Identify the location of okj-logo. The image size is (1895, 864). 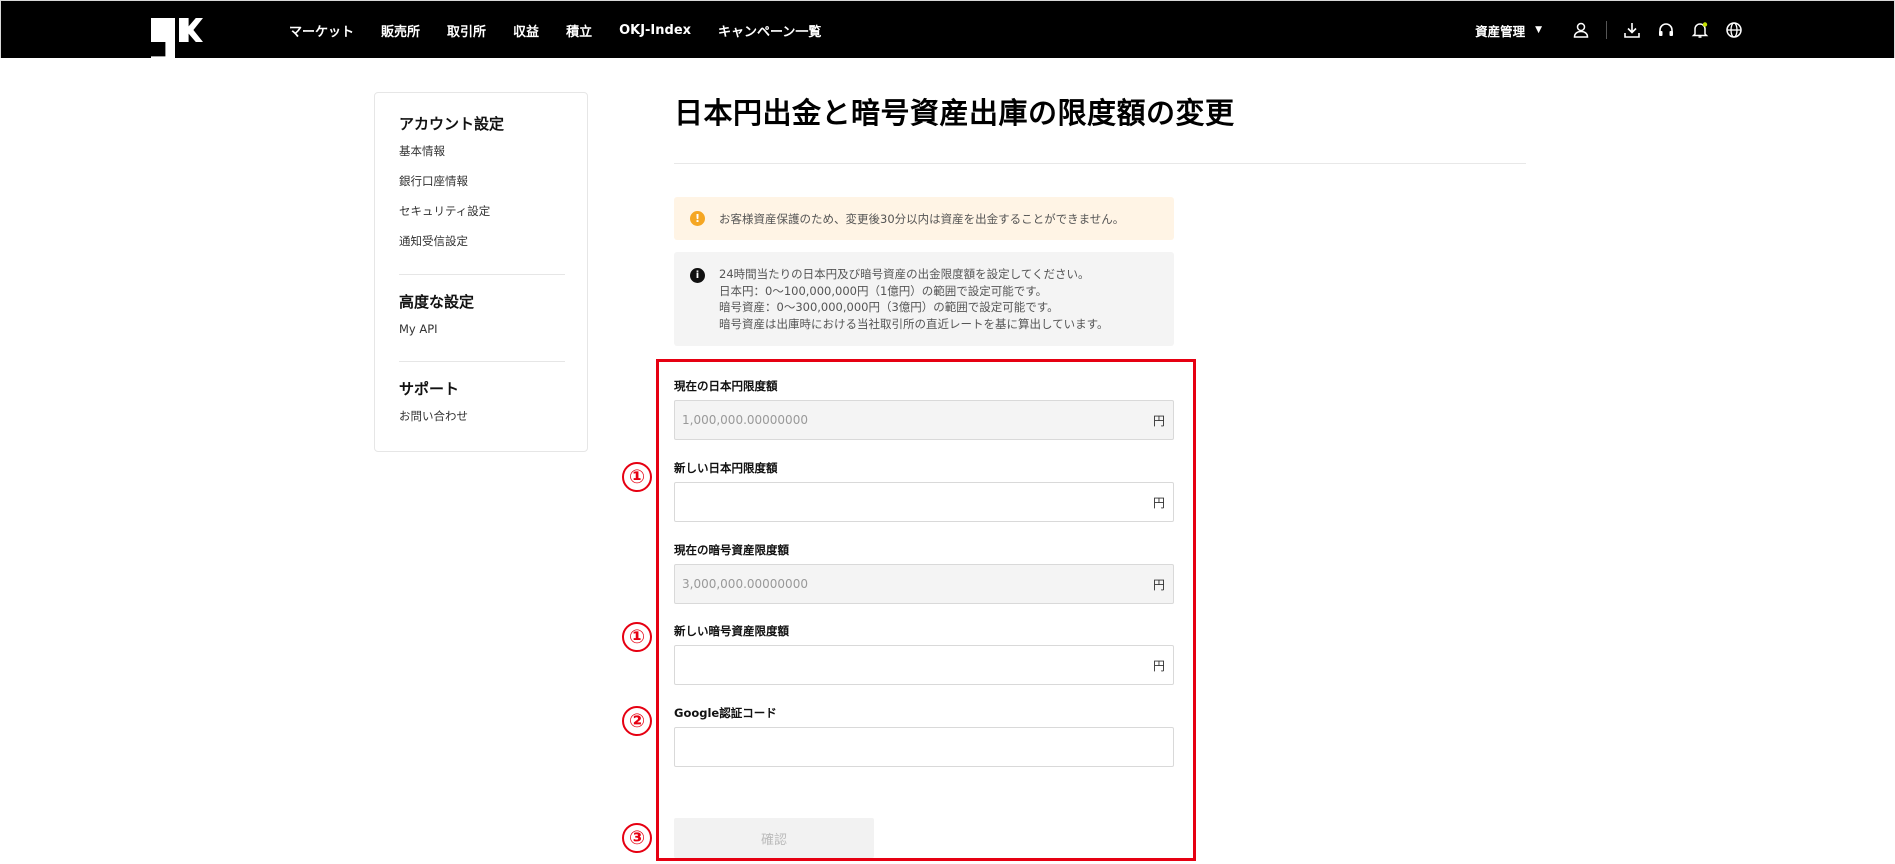
(192, 42).